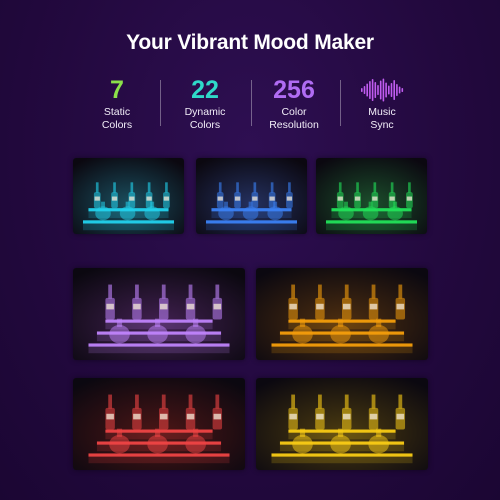 This screenshot has height=500, width=500. What do you see at coordinates (342, 424) in the screenshot?
I see `panel-yellow-shelf` at bounding box center [342, 424].